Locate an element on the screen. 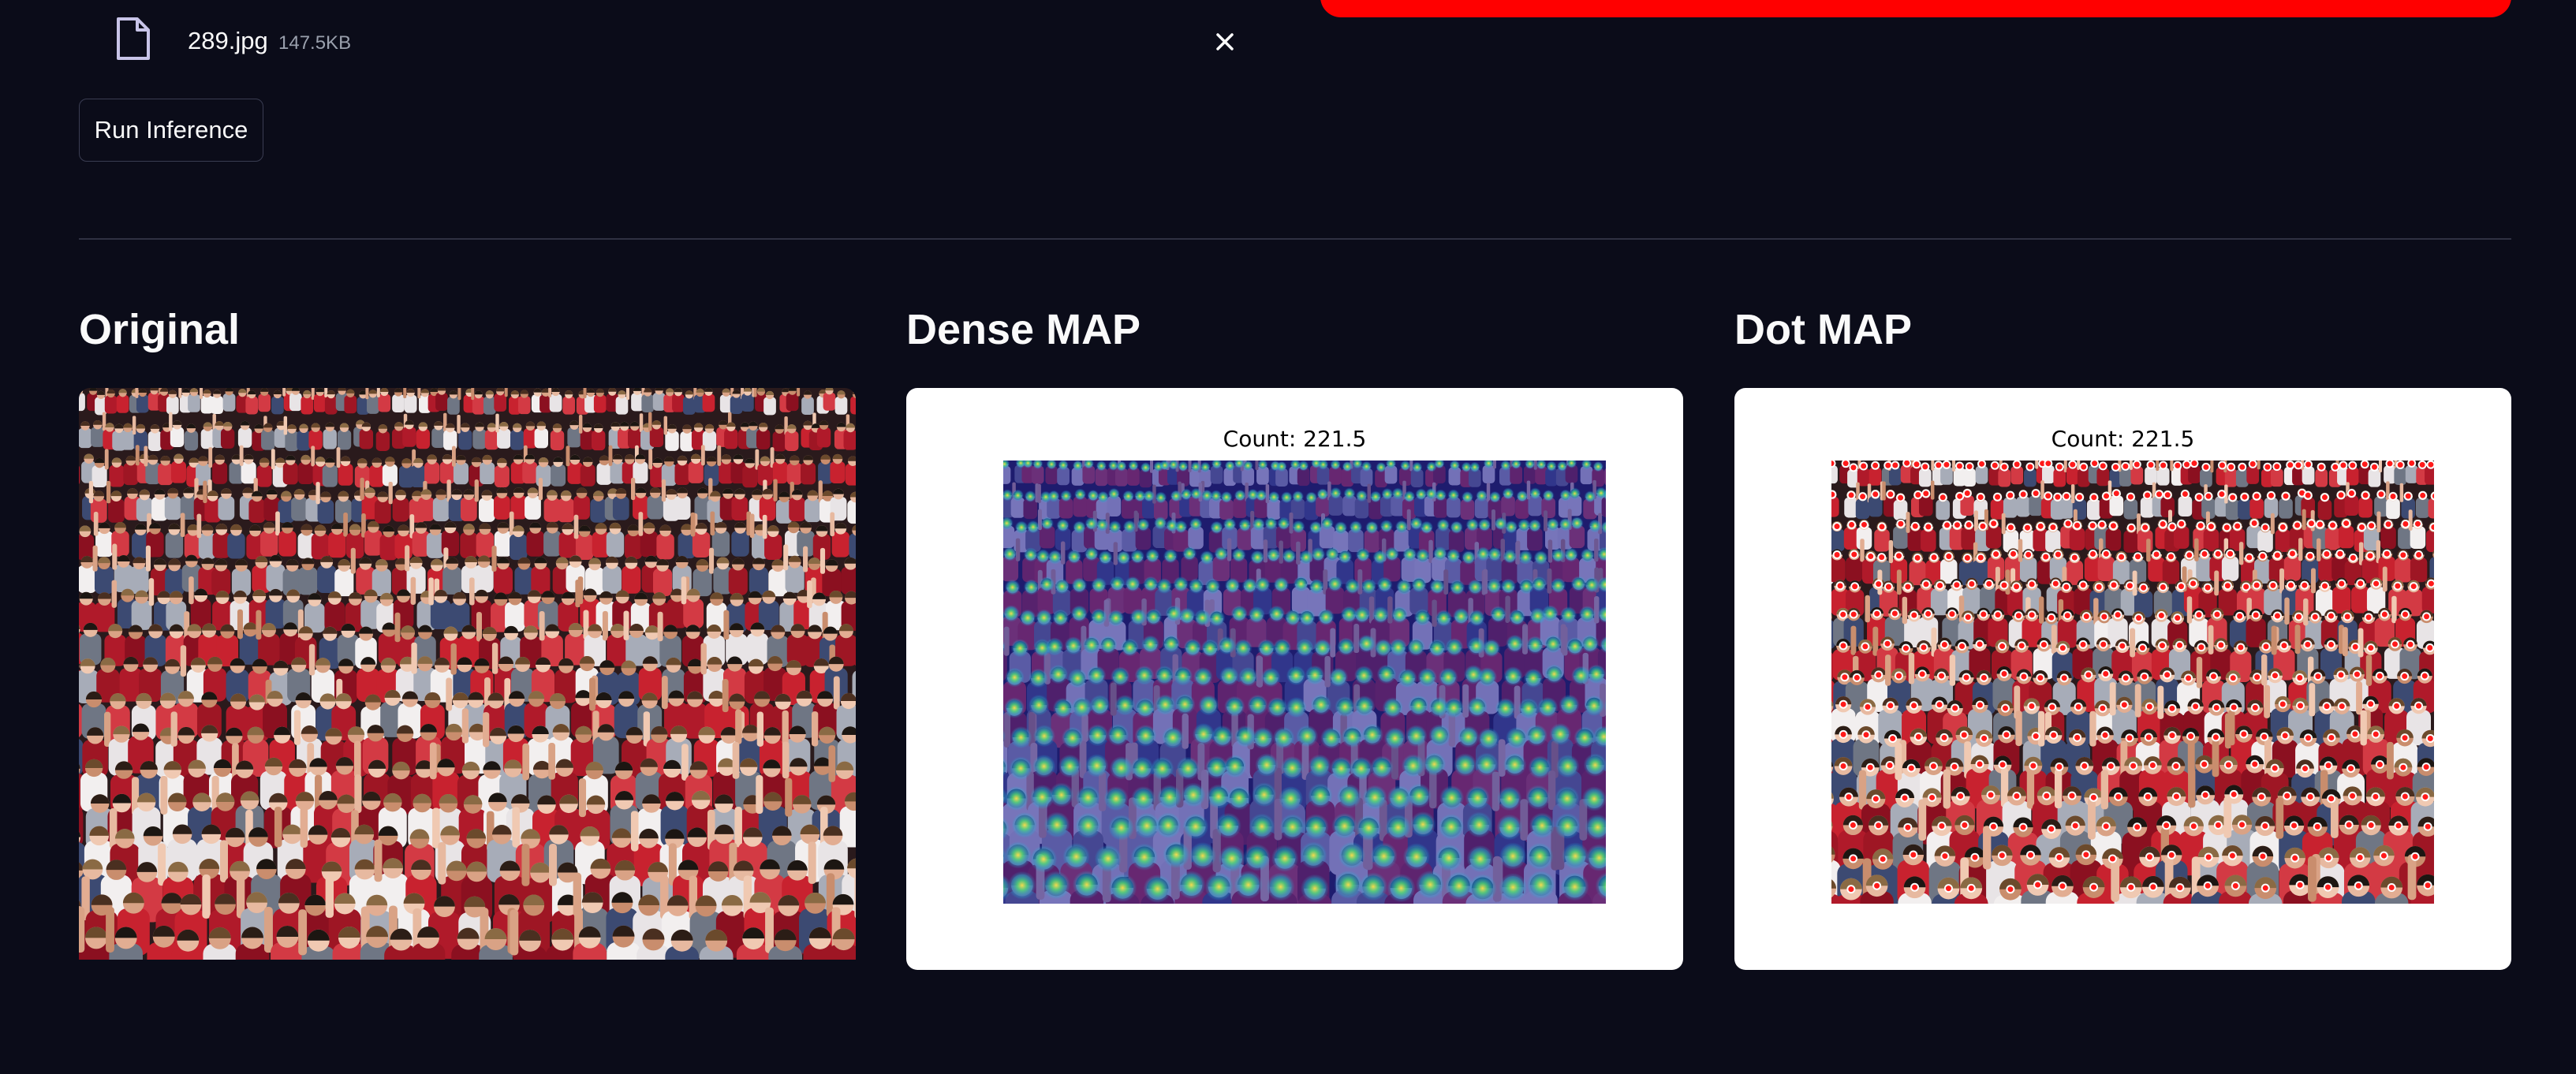 This screenshot has width=2576, height=1074. original-title: Original is located at coordinates (160, 329).